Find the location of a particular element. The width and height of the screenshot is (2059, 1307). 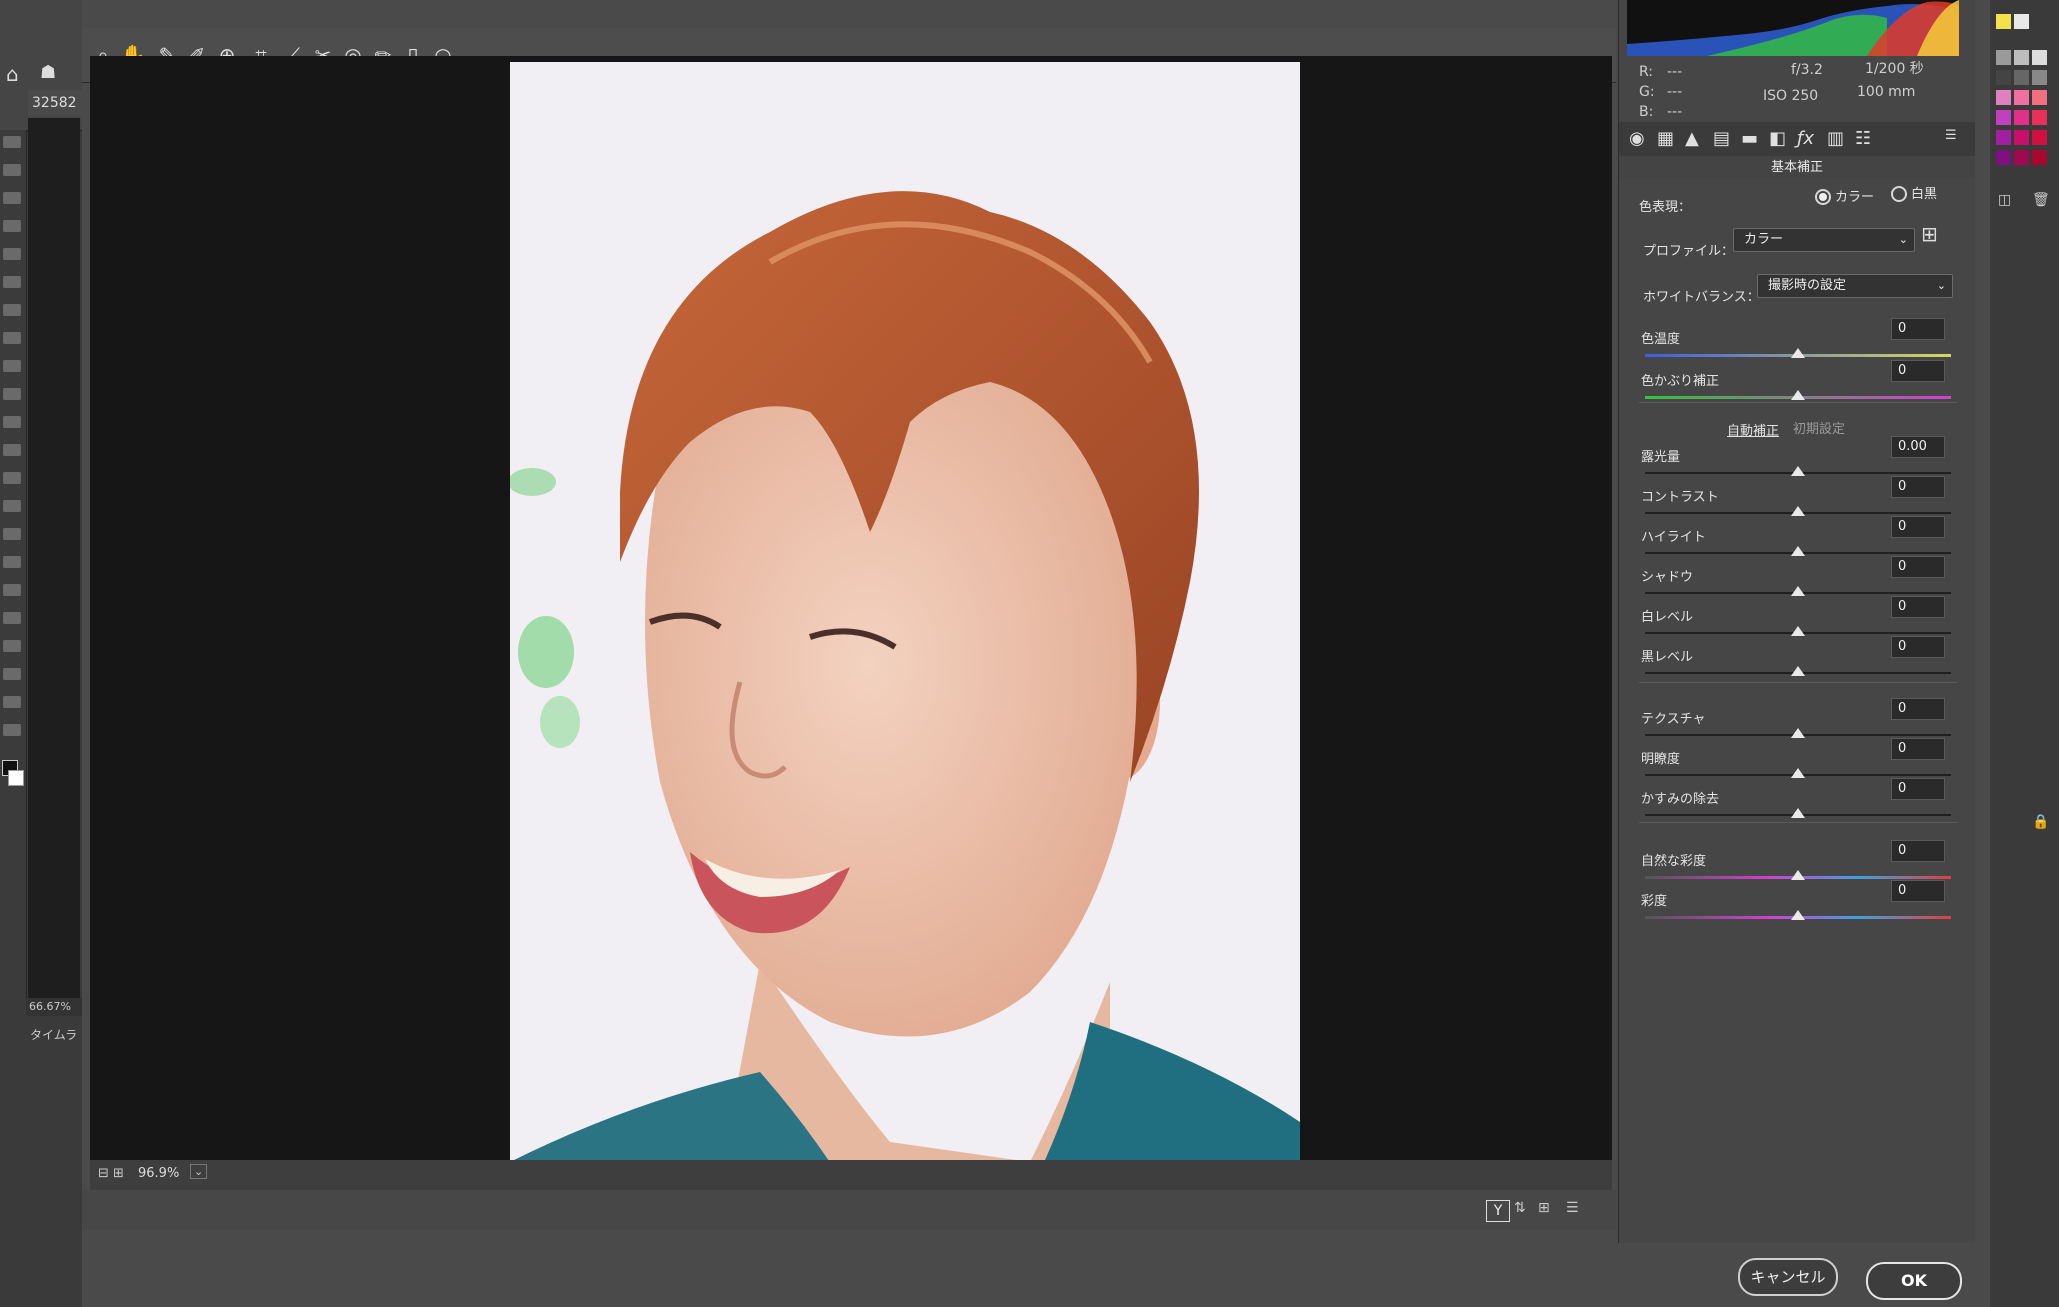

color-radio-label: カラー is located at coordinates (1854, 195).